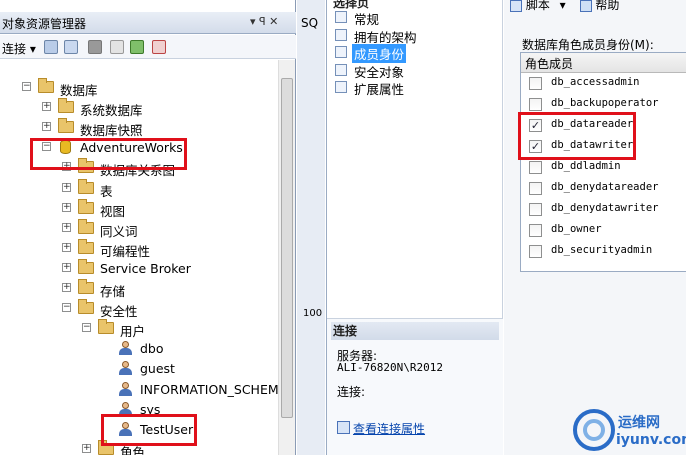 The height and width of the screenshot is (455, 686). What do you see at coordinates (379, 53) in the screenshot?
I see `page-label: 成员身份` at bounding box center [379, 53].